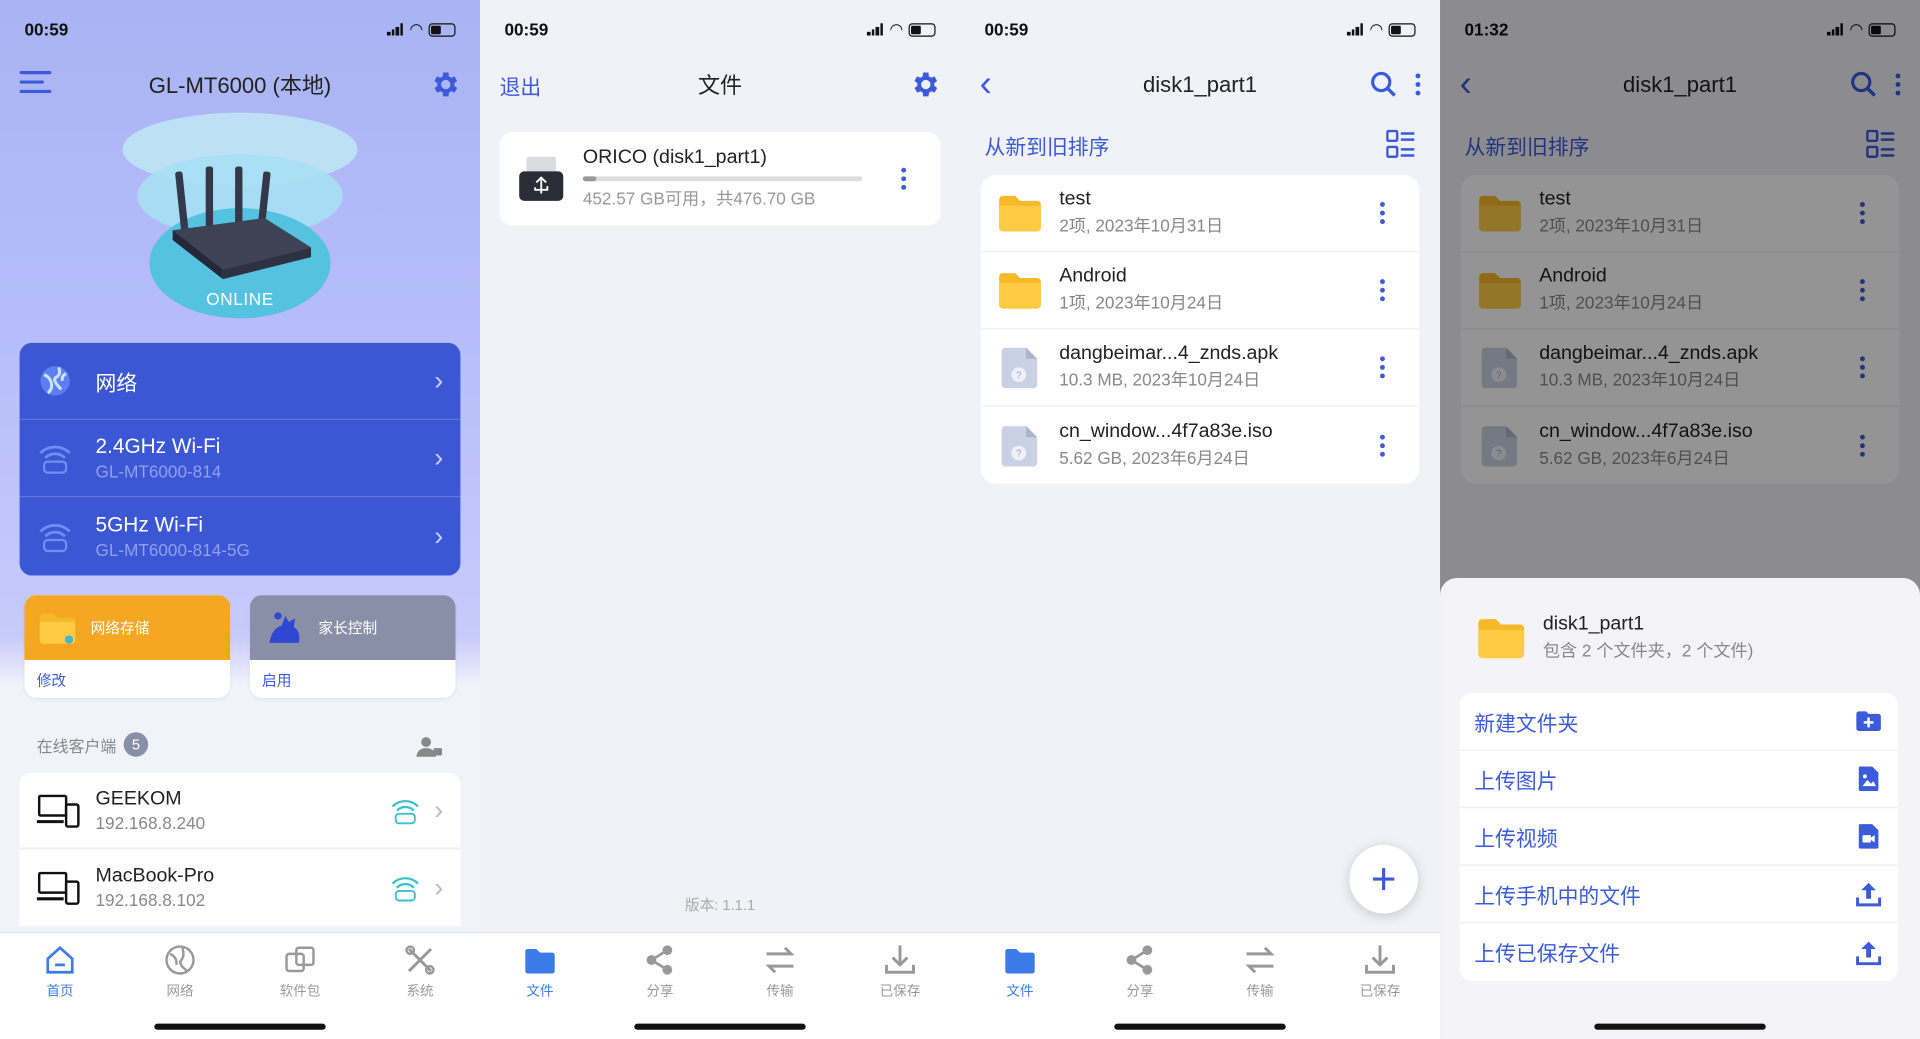 The height and width of the screenshot is (1039, 1920). Describe the element at coordinates (1199, 144) in the screenshot. I see `sort-row: 从新到旧排序` at that location.